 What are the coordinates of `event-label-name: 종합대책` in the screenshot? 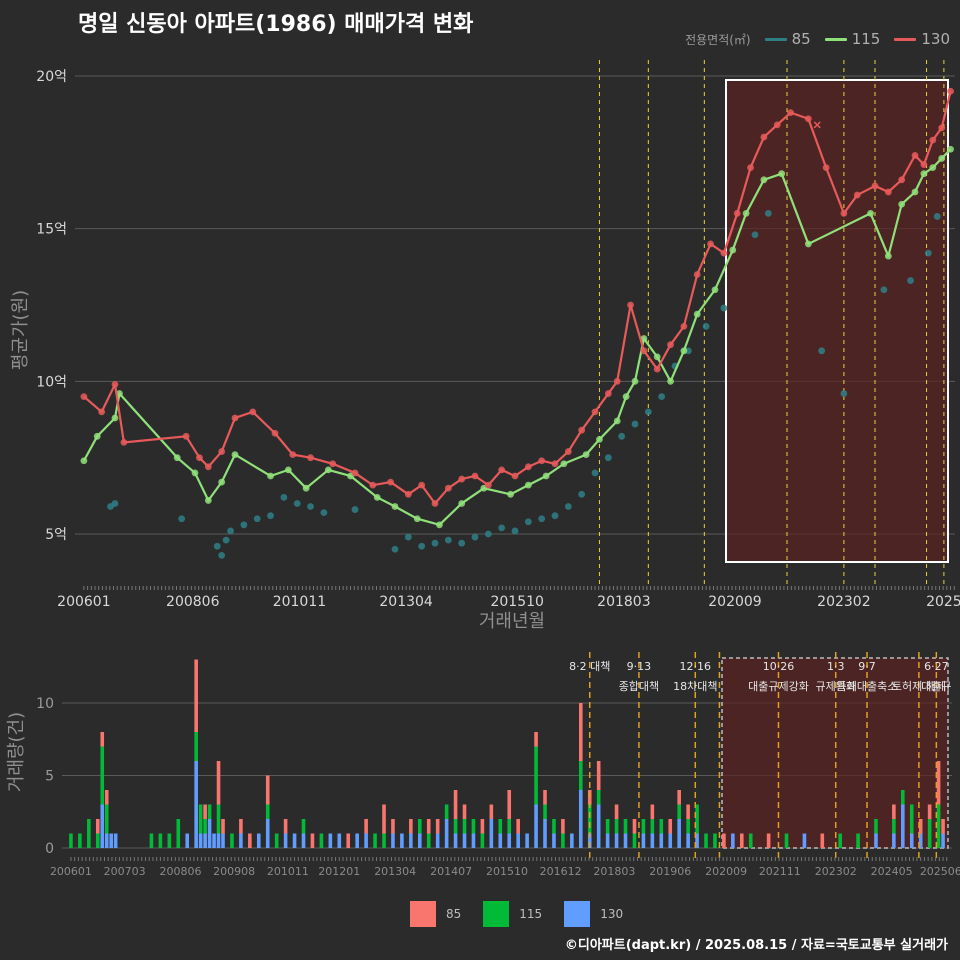 It's located at (639, 686).